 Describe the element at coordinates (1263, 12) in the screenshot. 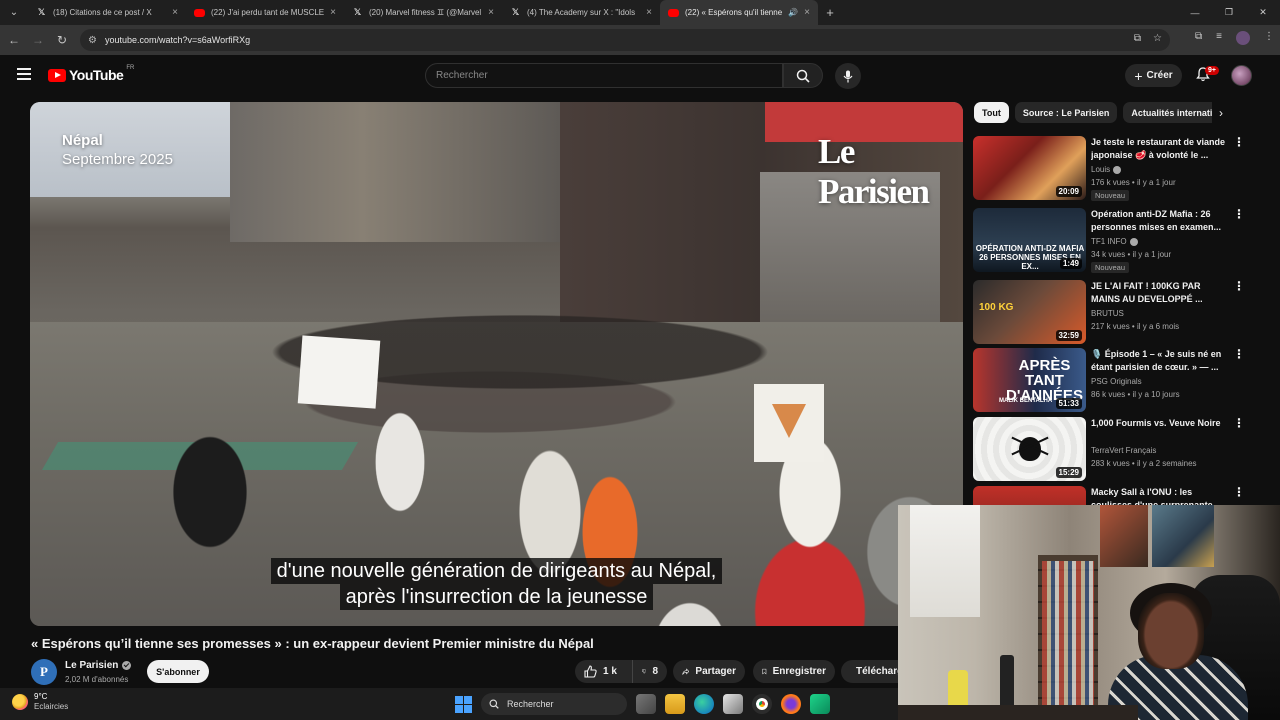

I see `close-window-icon: ✕` at that location.